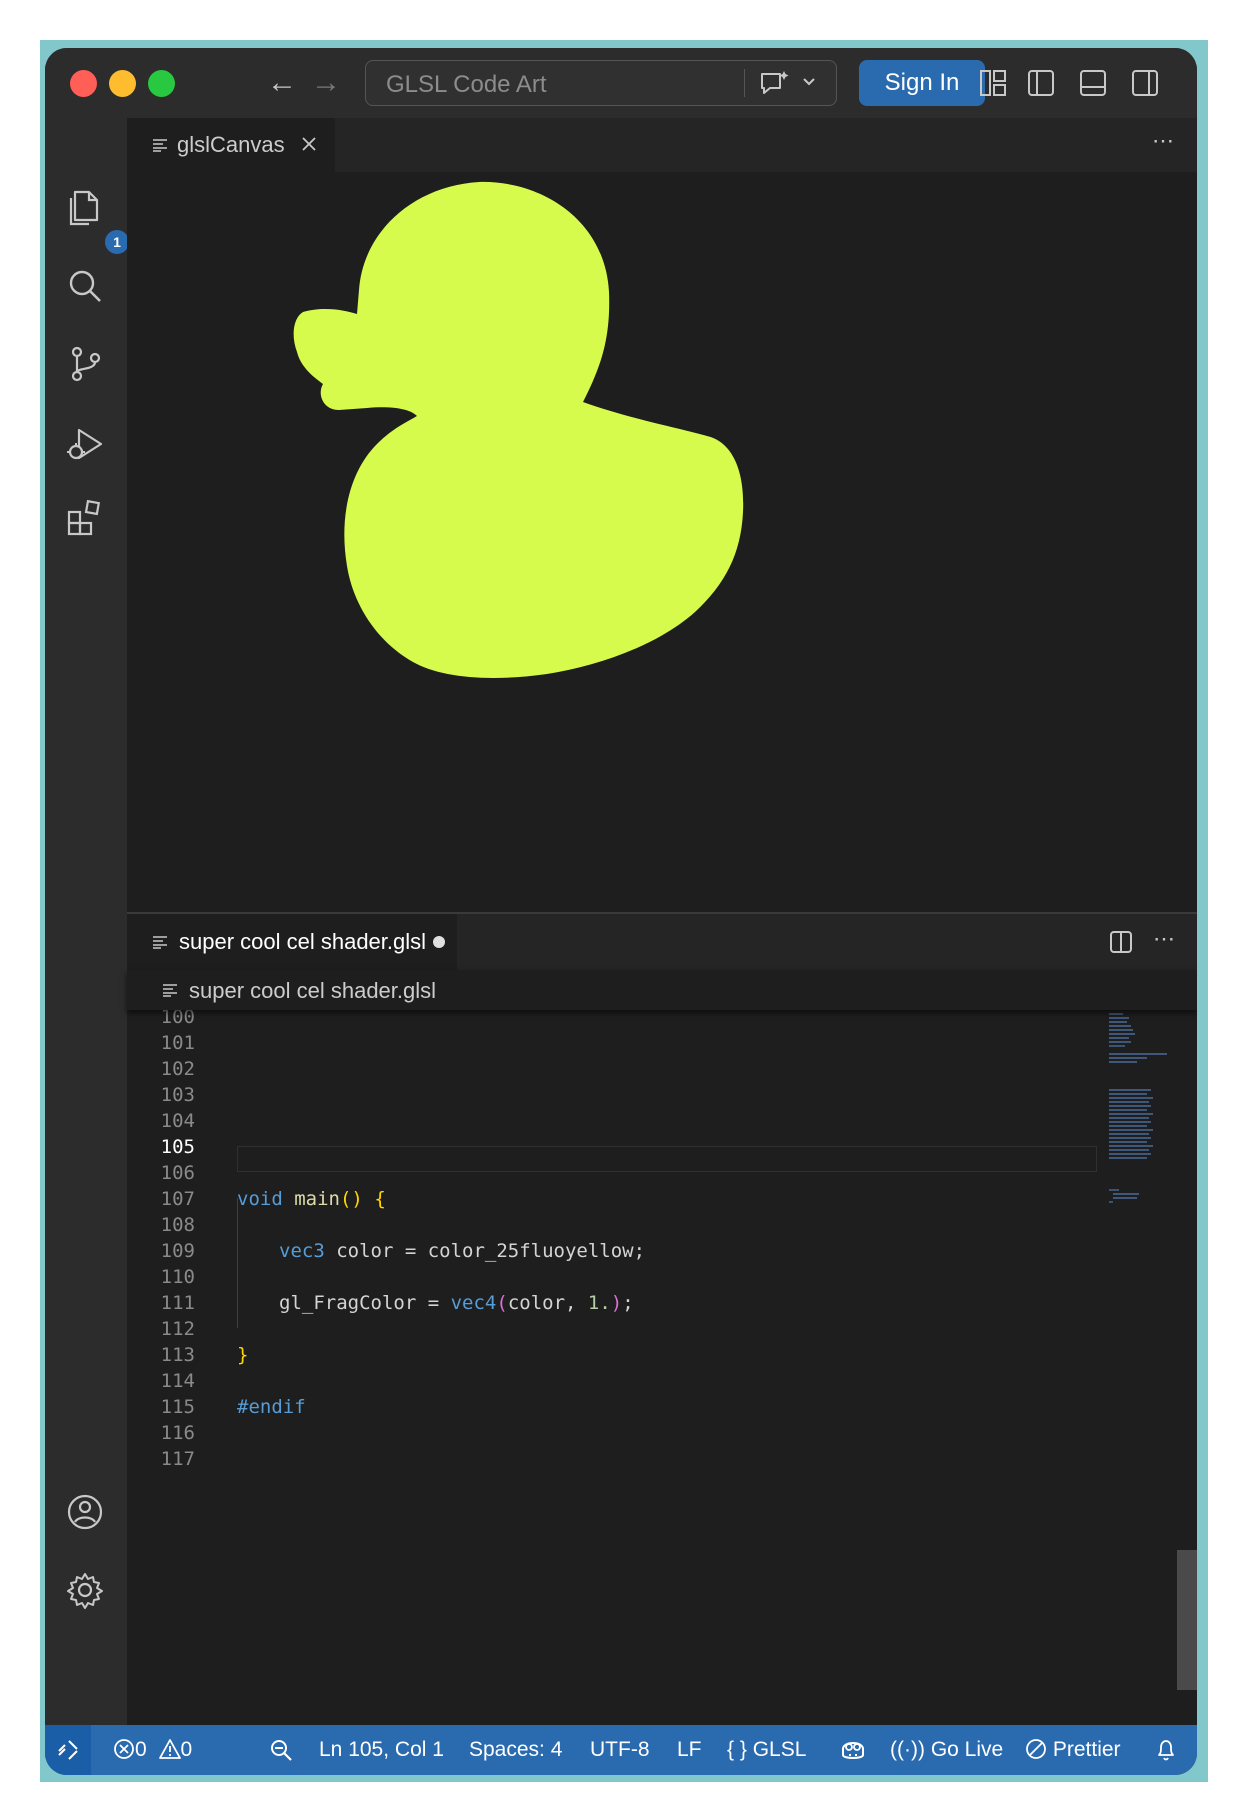 This screenshot has height=1820, width=1250. I want to click on line-number: 106, so click(177, 1173).